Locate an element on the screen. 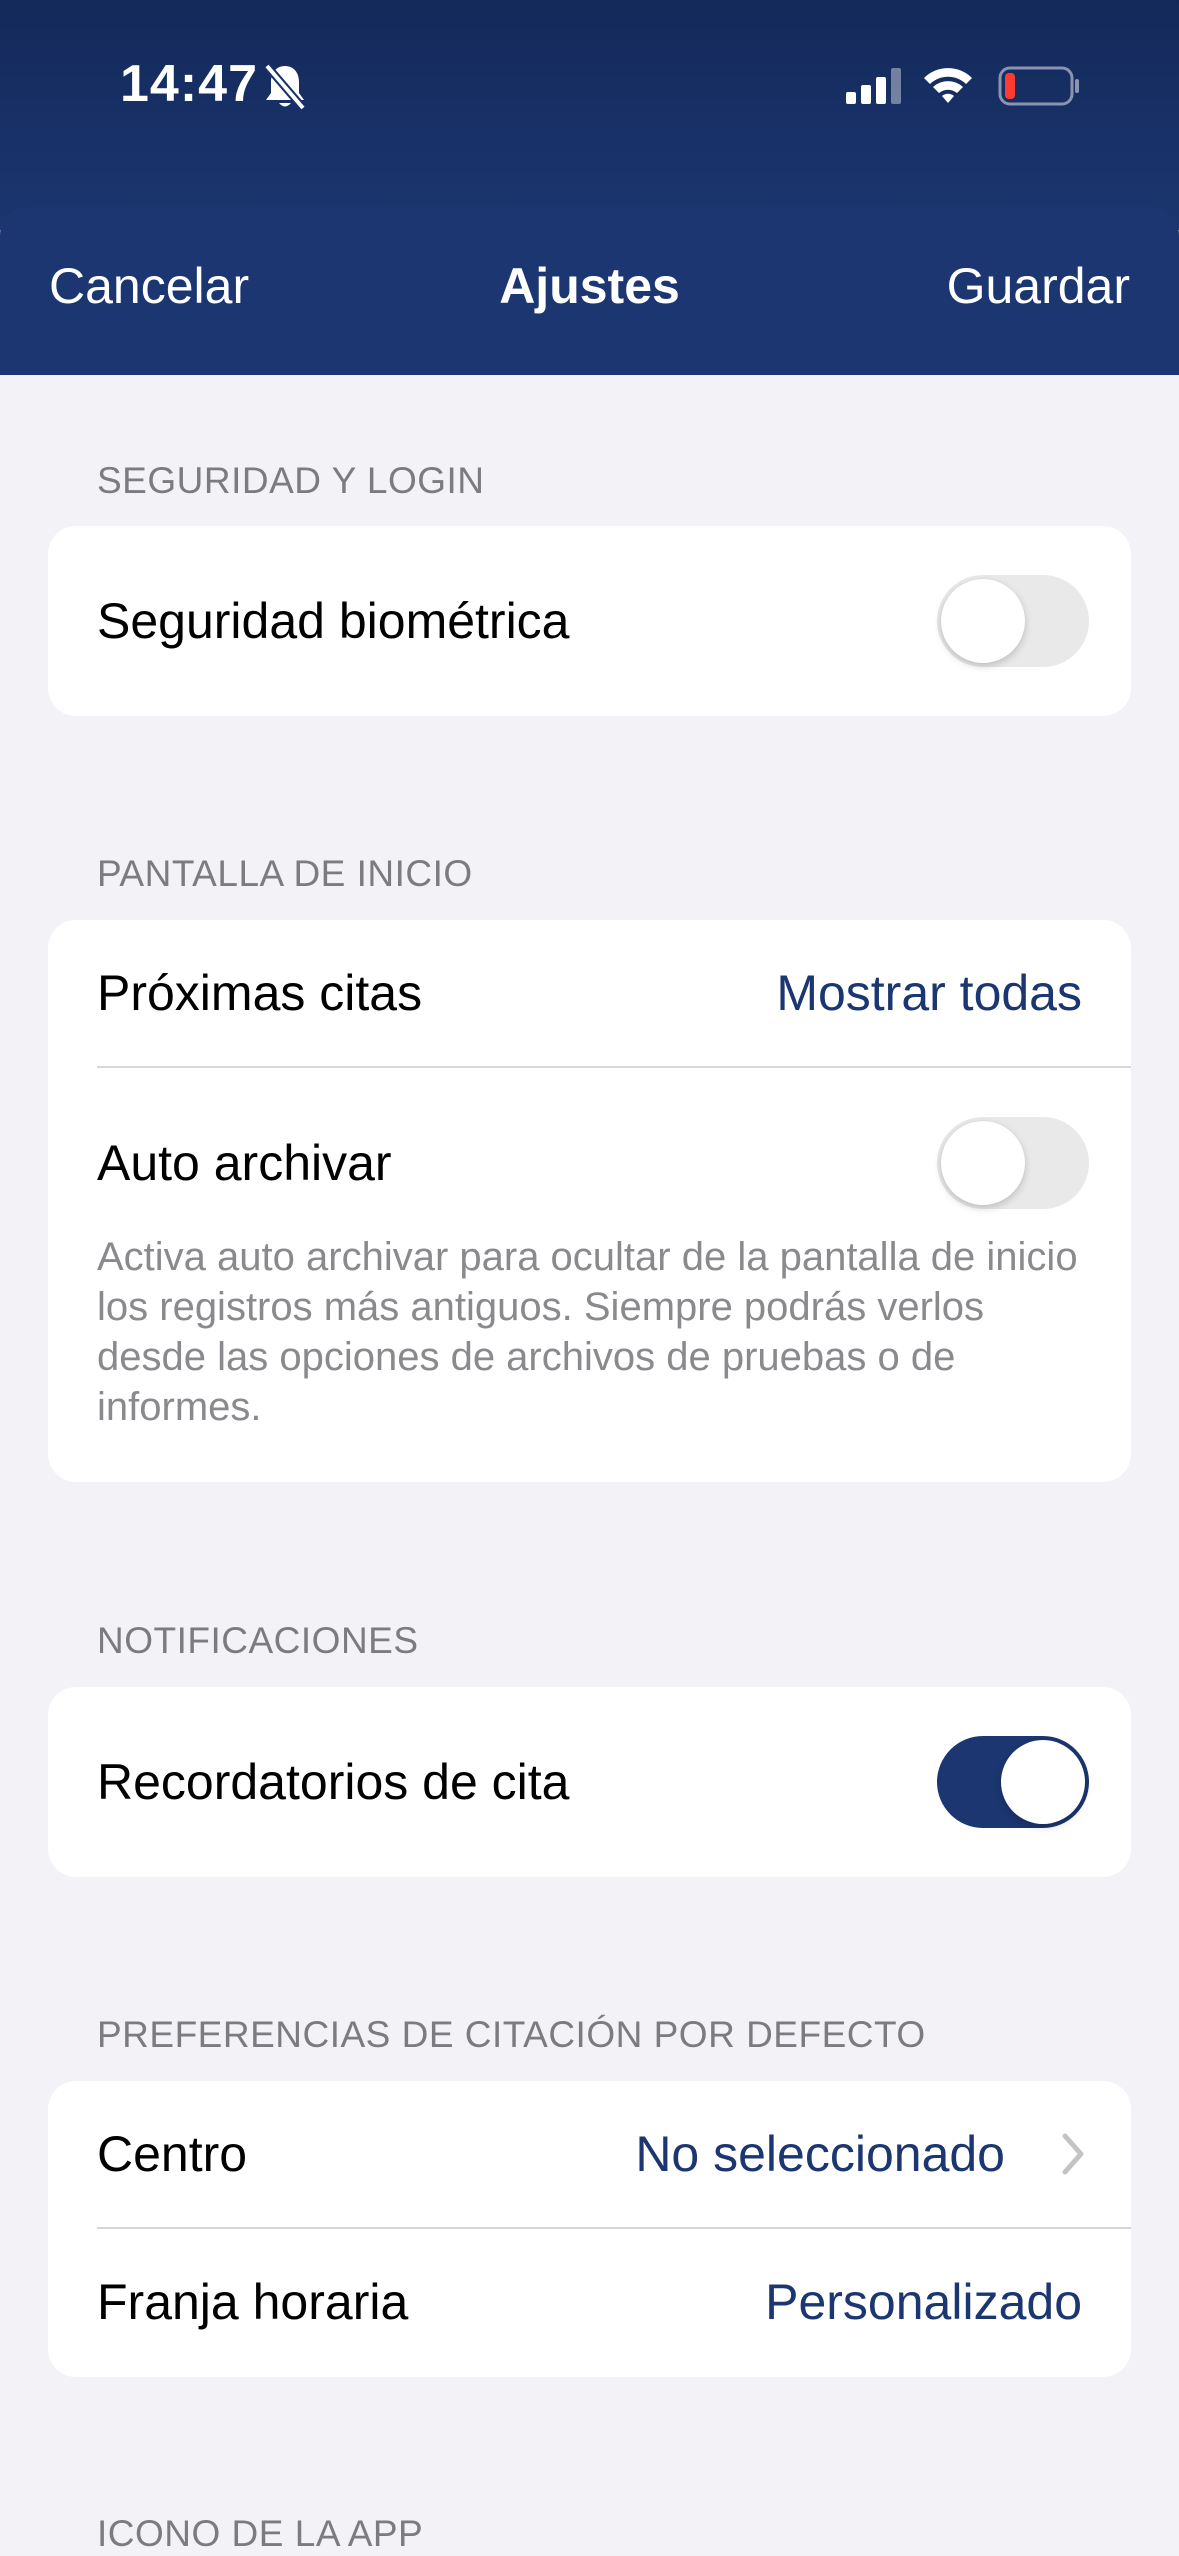 Image resolution: width=1179 pixels, height=2556 pixels. time-slot-label: Franja horaria is located at coordinates (253, 2302).